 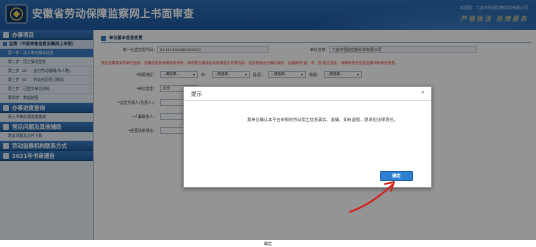 I want to click on close-icon: ✕, so click(x=423, y=93).